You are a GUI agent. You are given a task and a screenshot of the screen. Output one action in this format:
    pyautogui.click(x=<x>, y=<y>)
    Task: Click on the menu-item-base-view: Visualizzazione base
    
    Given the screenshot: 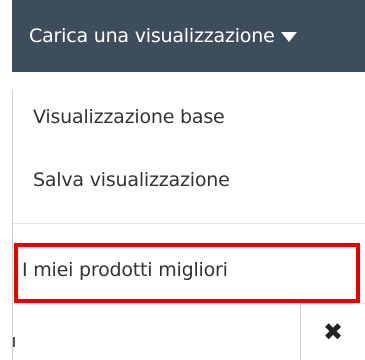 What is the action you would take?
    pyautogui.click(x=129, y=117)
    